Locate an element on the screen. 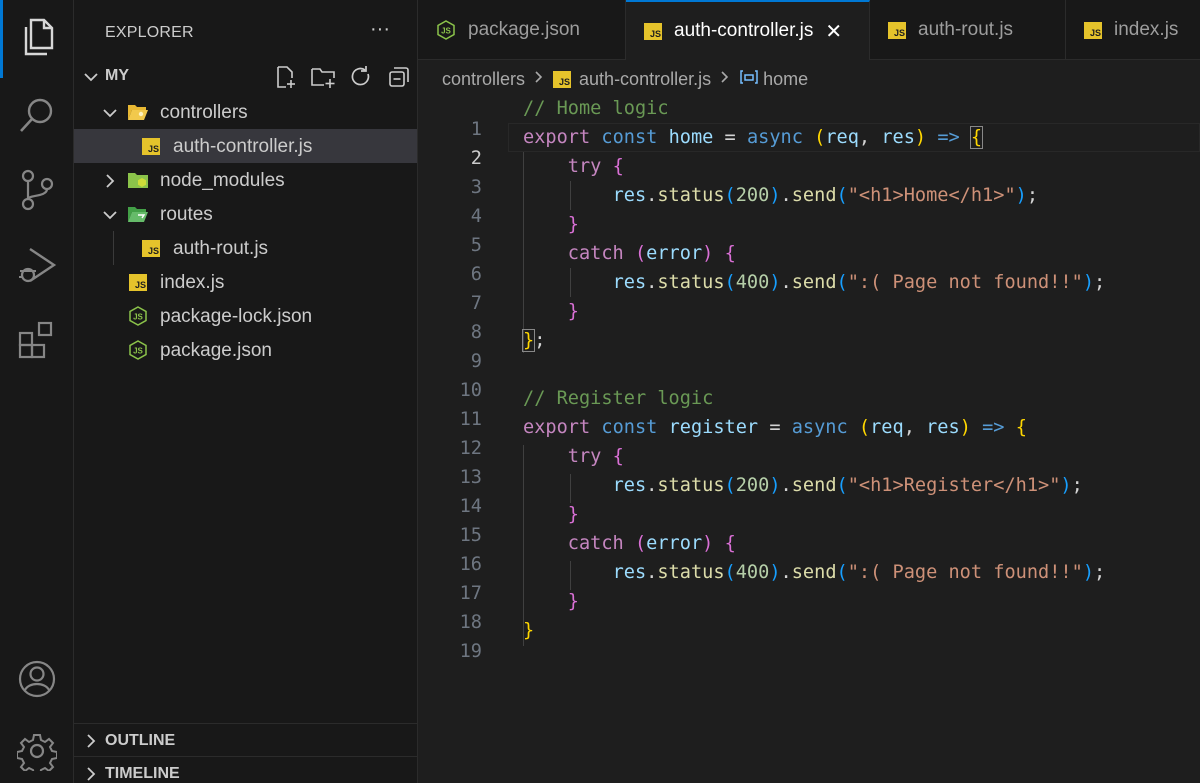  close-icon: ✕ is located at coordinates (833, 31).